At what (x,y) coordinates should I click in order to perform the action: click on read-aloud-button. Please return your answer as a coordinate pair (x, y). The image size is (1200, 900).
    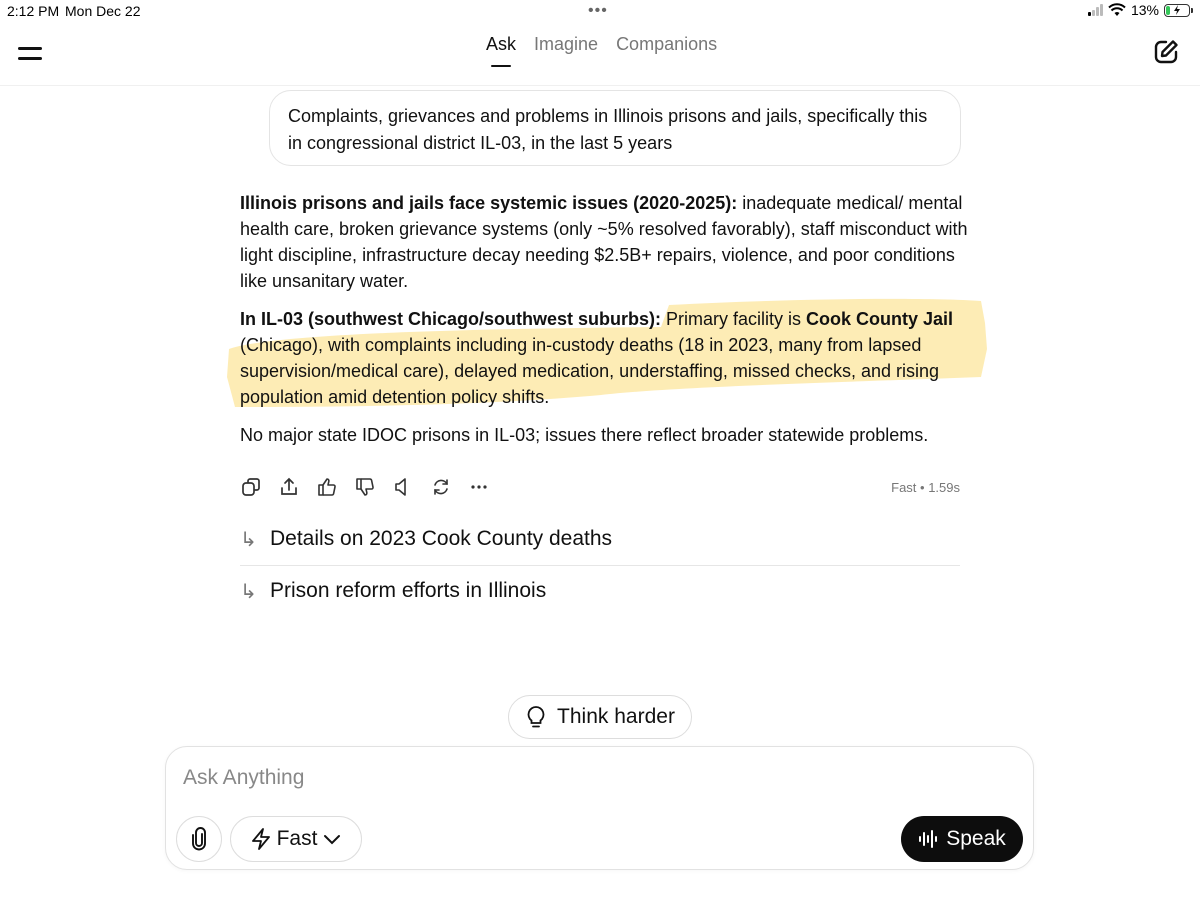
    Looking at the image, I should click on (403, 487).